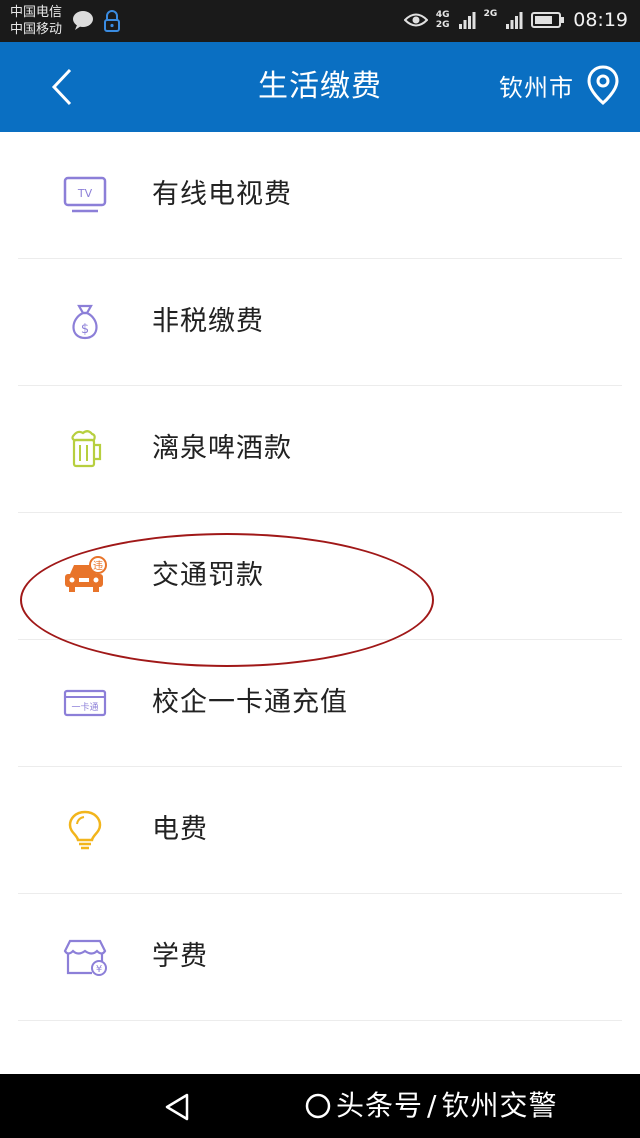 The image size is (640, 1138). I want to click on car-fine-icon: 违, so click(86, 574).